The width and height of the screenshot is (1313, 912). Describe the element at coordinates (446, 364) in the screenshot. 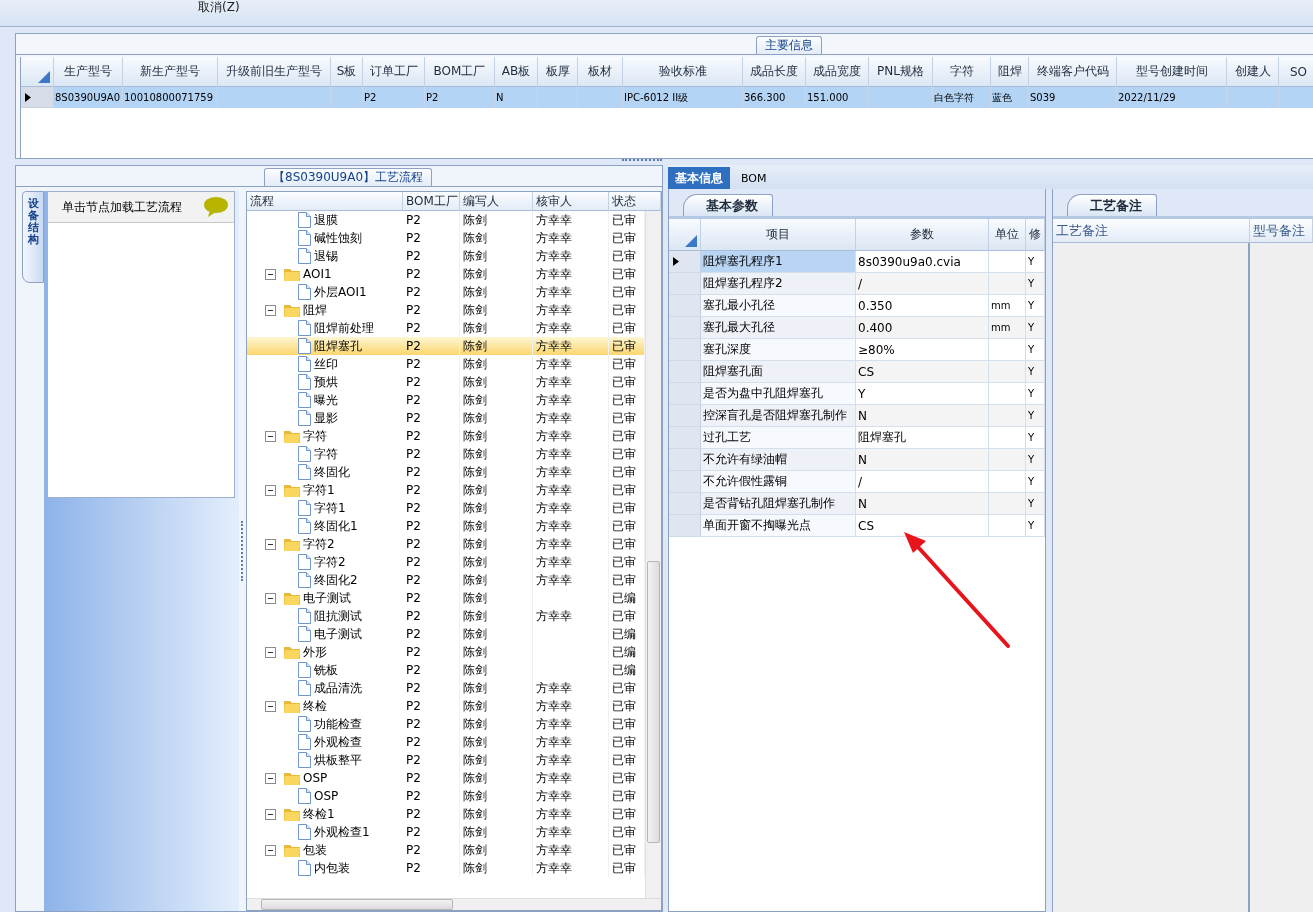

I see `tree-row: 丝印 P2 陈剑 方幸幸 已审` at that location.